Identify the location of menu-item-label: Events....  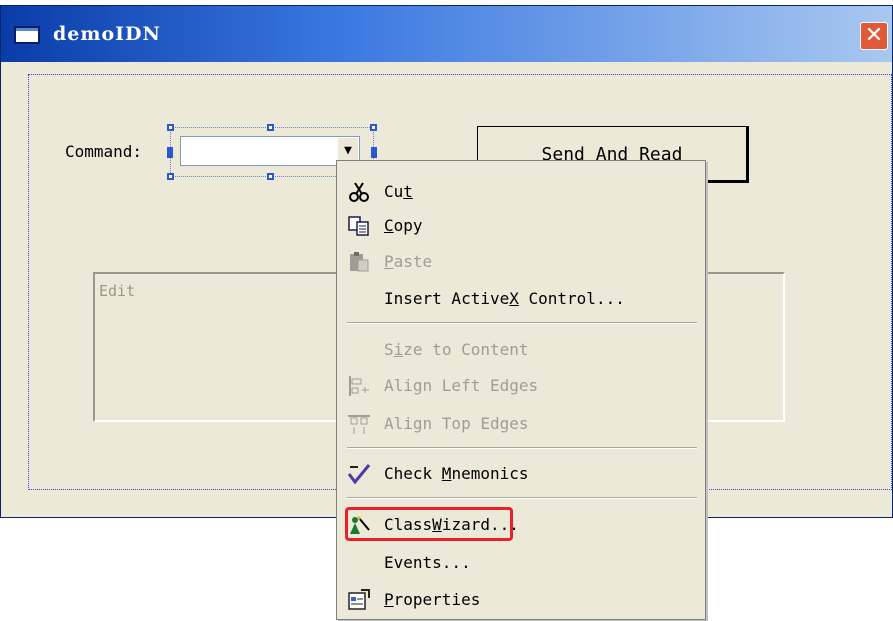
(427, 562).